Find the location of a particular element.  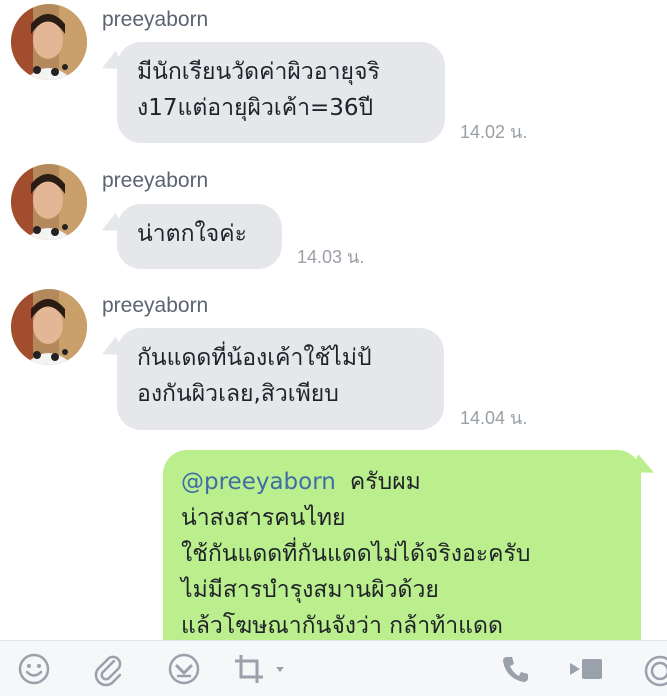

message-text: องกันผิวเลย,สิวเพียบ is located at coordinates (238, 394).